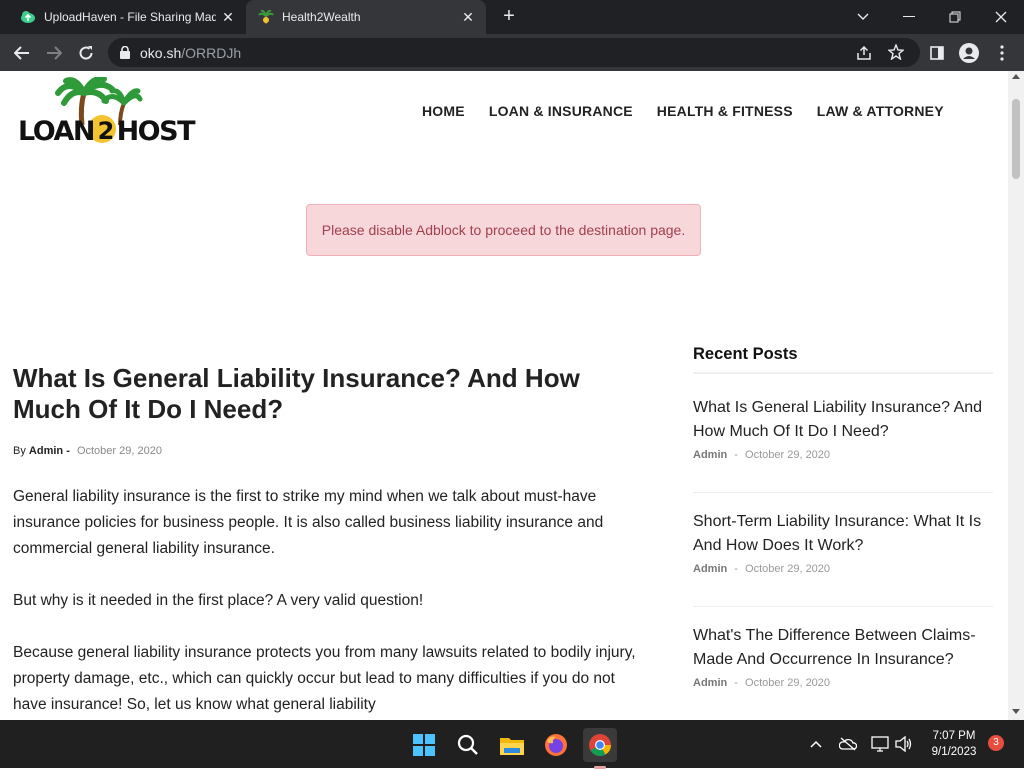  I want to click on system-clock: 7:07 PM 9/1/2023, so click(954, 744).